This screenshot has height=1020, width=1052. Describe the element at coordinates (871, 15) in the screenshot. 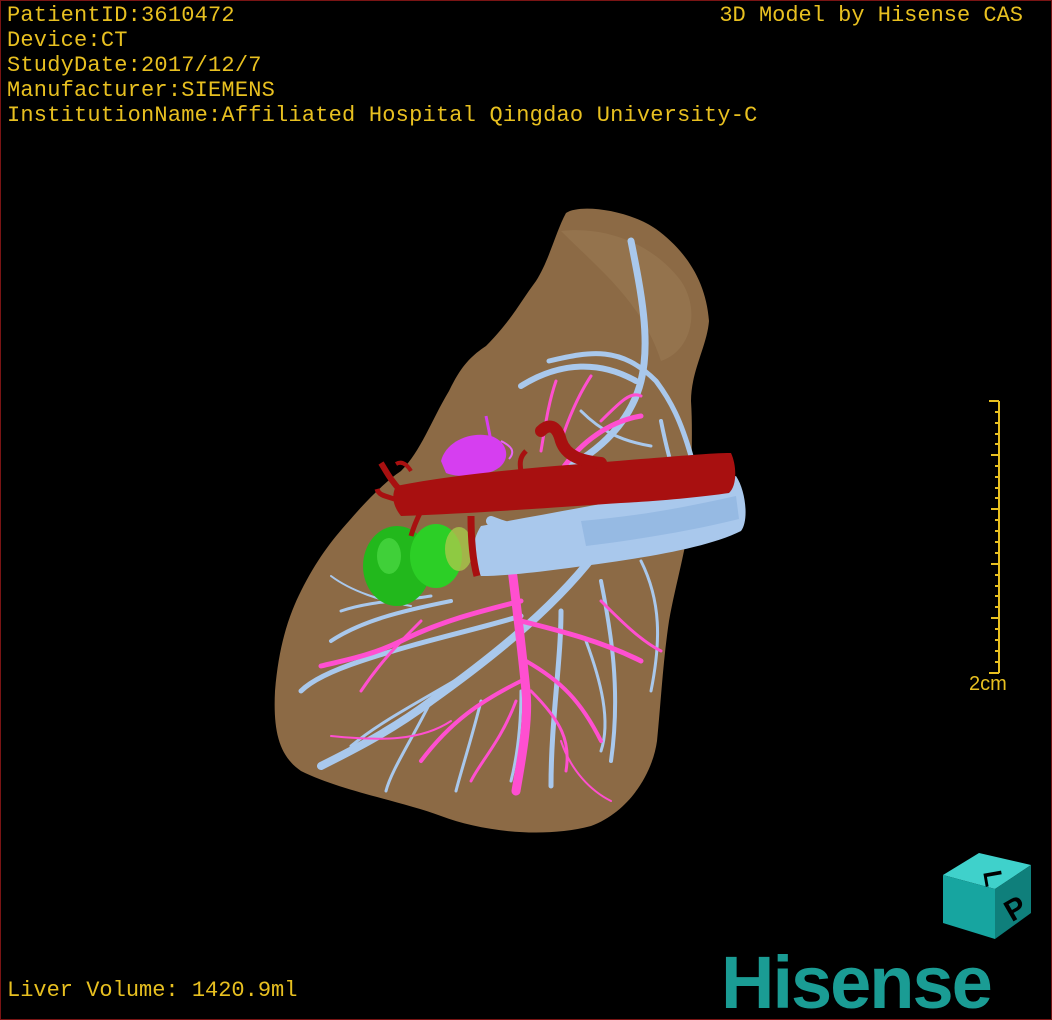

I see `model-credit: 3D Model by Hisense CAS` at that location.